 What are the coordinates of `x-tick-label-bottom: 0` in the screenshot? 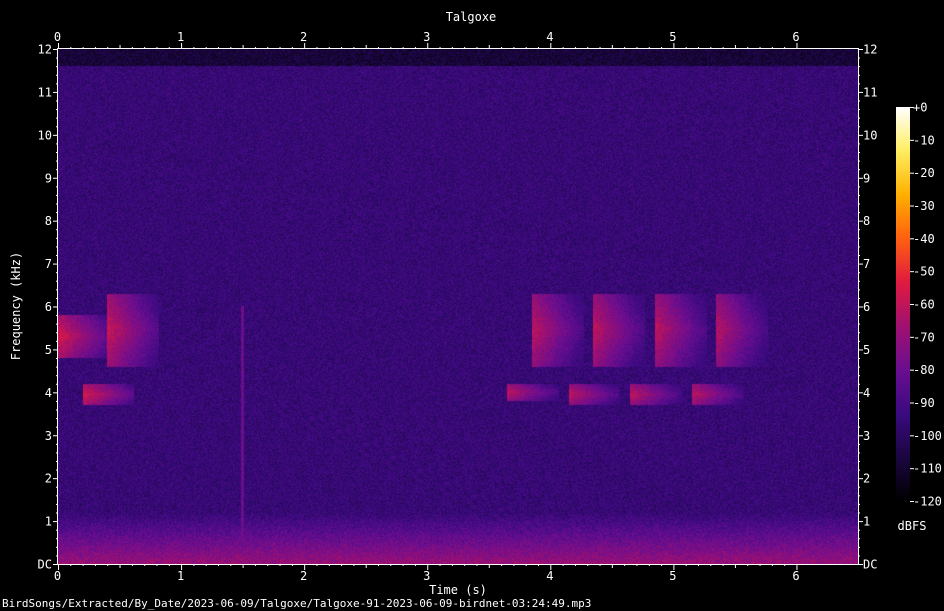 It's located at (57, 576).